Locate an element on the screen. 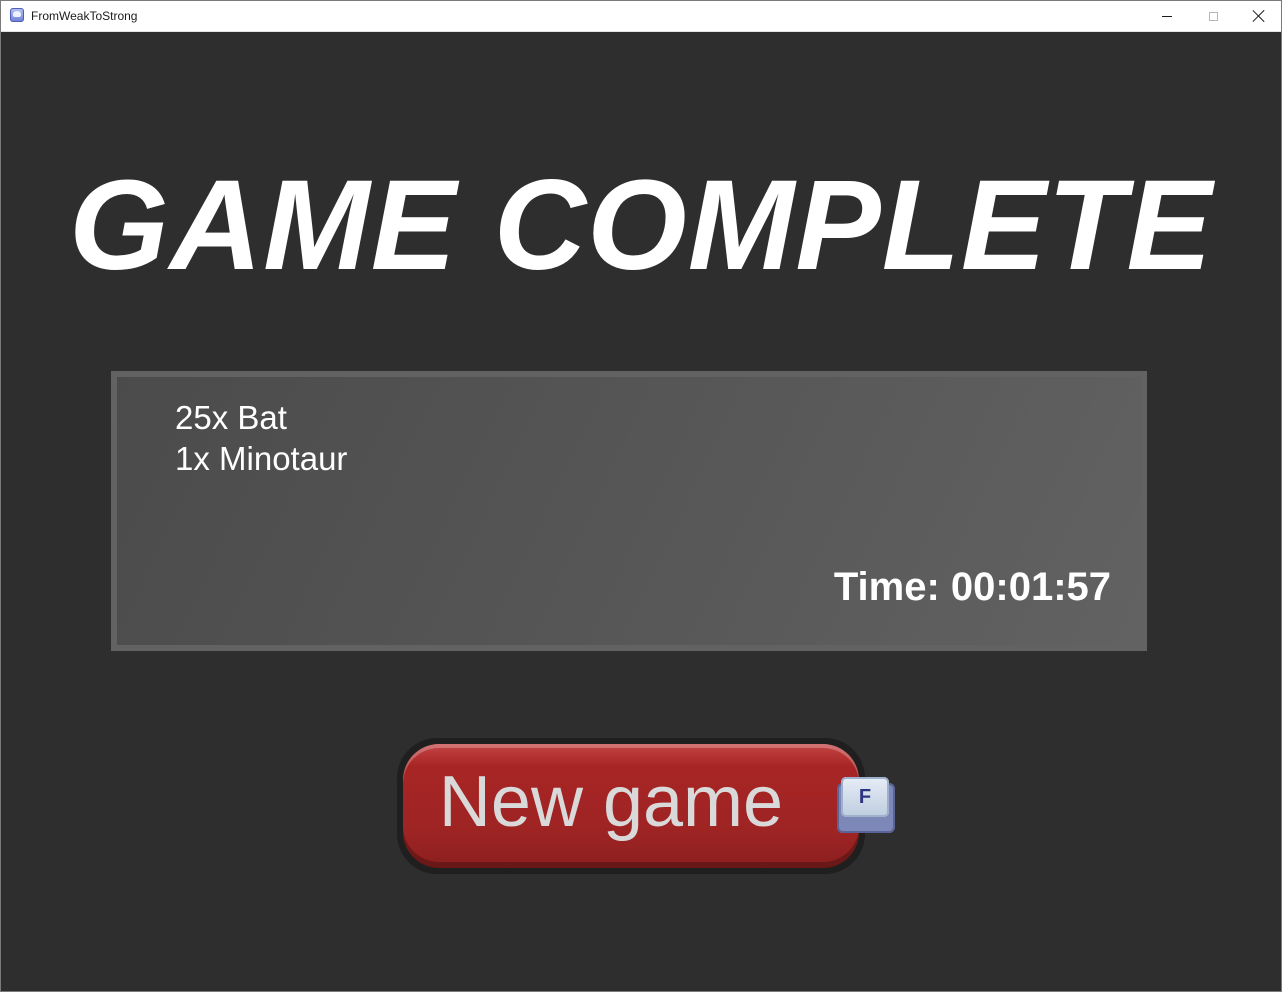 The height and width of the screenshot is (992, 1282). keyboard-key-icon: F is located at coordinates (866, 805).